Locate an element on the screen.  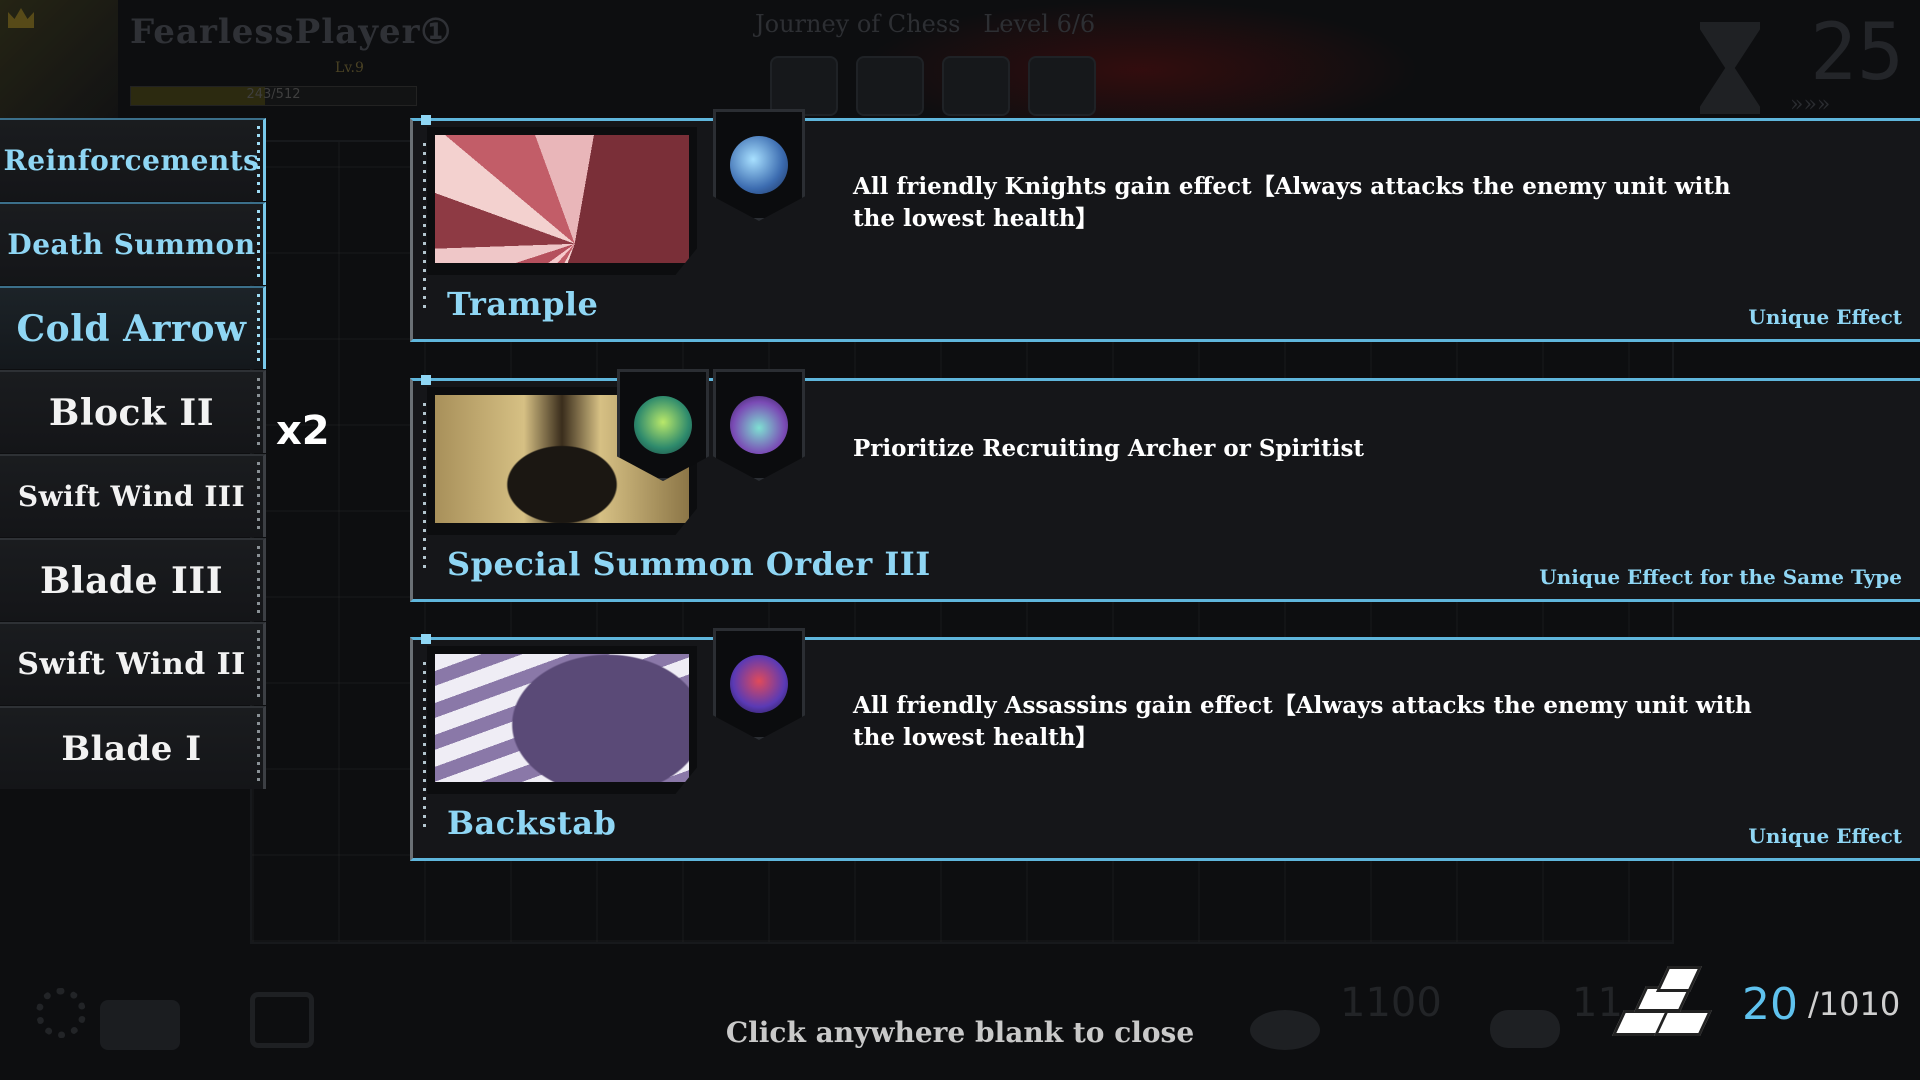
knight-icon is located at coordinates (759, 165).